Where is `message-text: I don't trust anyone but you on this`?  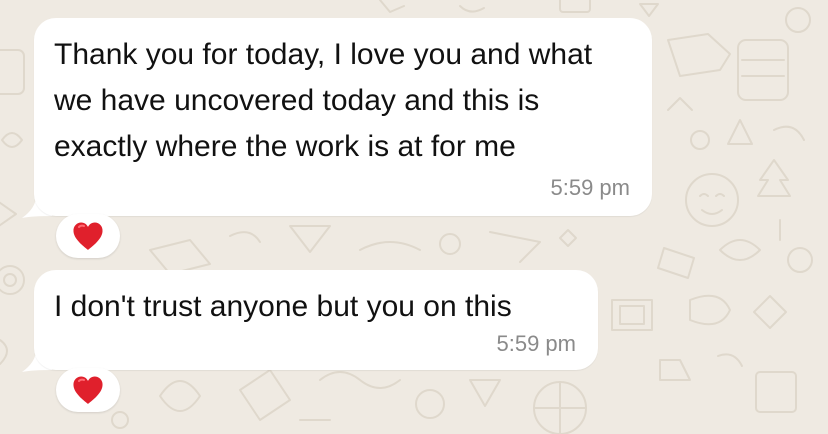
message-text: I don't trust anyone but you on this is located at coordinates (283, 306).